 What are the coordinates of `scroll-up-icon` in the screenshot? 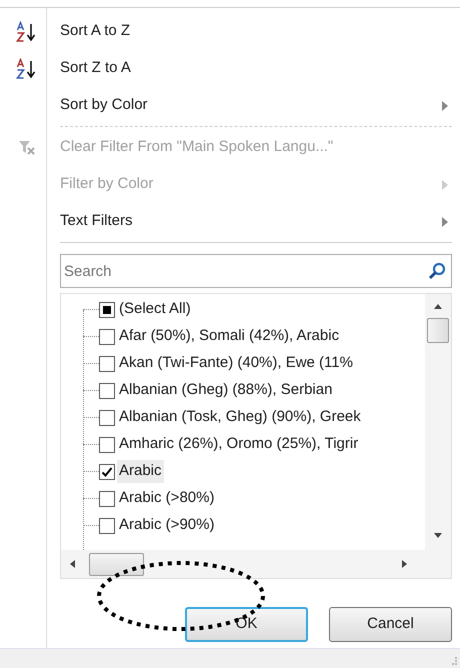 It's located at (438, 306).